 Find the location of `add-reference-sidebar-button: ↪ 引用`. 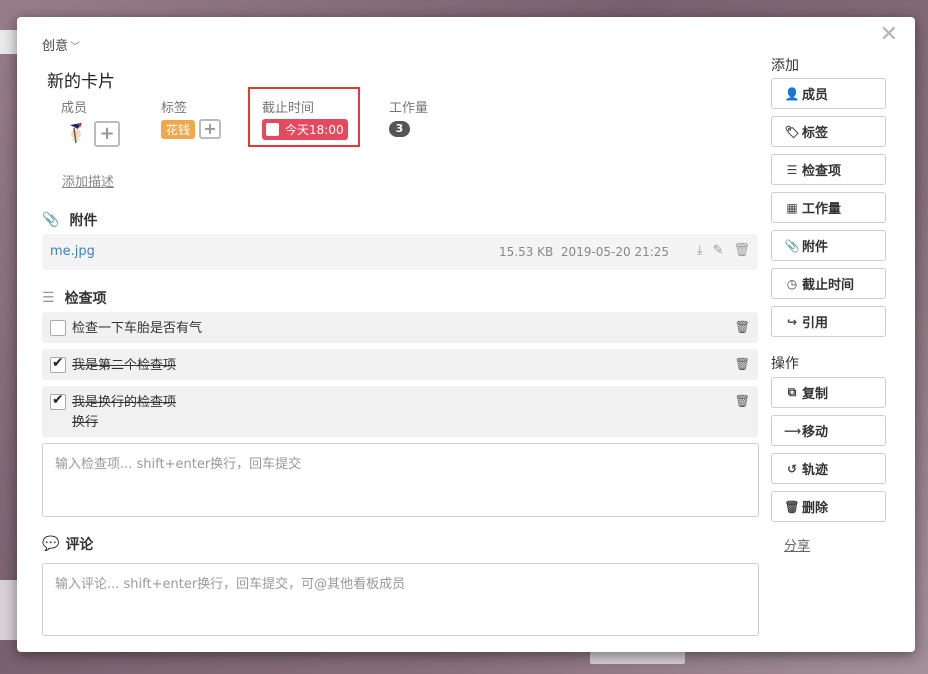

add-reference-sidebar-button: ↪ 引用 is located at coordinates (828, 321).